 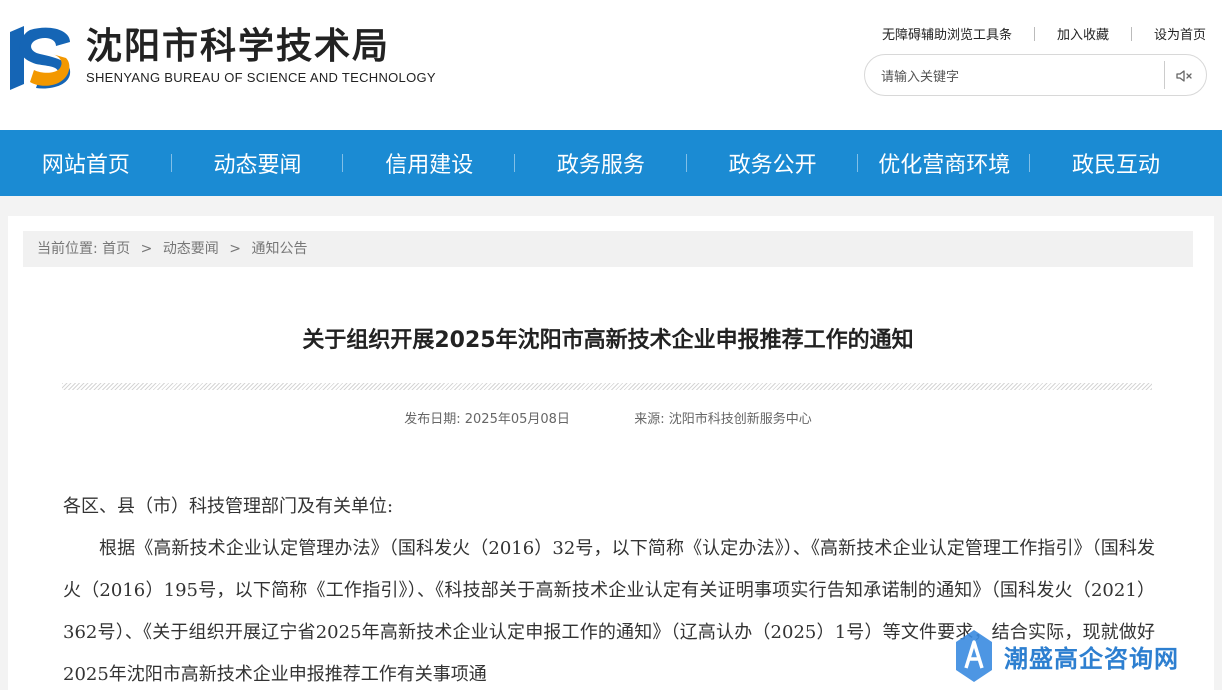 What do you see at coordinates (1083, 33) in the screenshot?
I see `add-favorite-link: 加入收藏` at bounding box center [1083, 33].